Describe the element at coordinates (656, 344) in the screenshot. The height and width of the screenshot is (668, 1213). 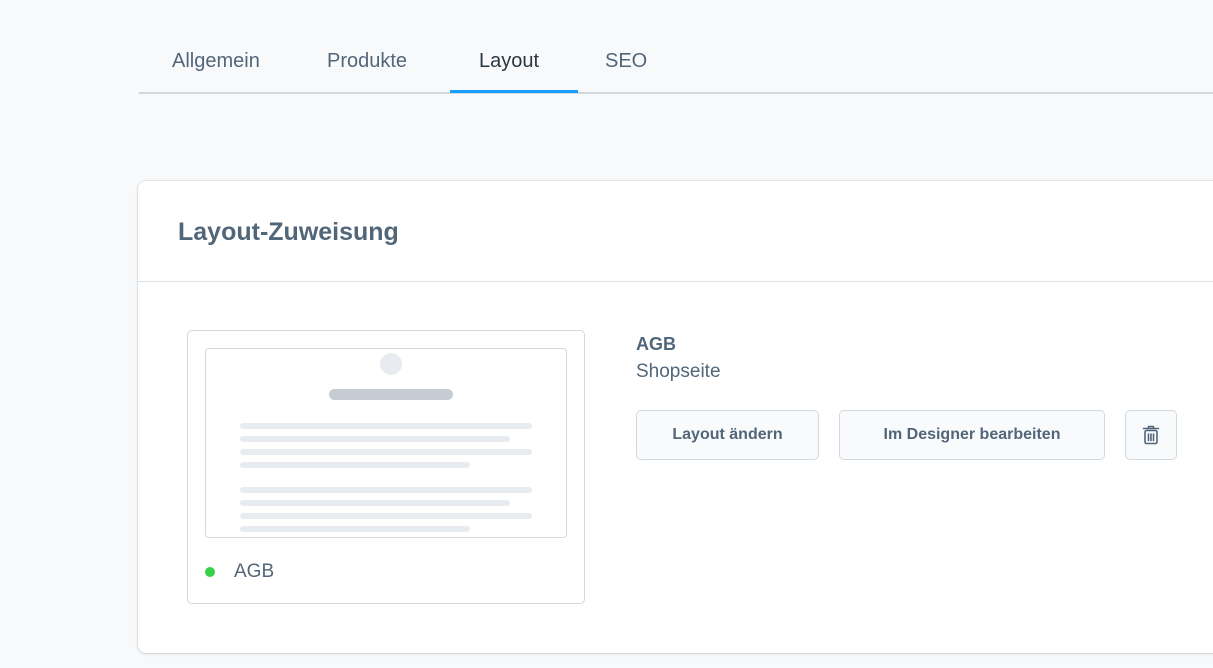
I see `layout-name: AGB` at that location.